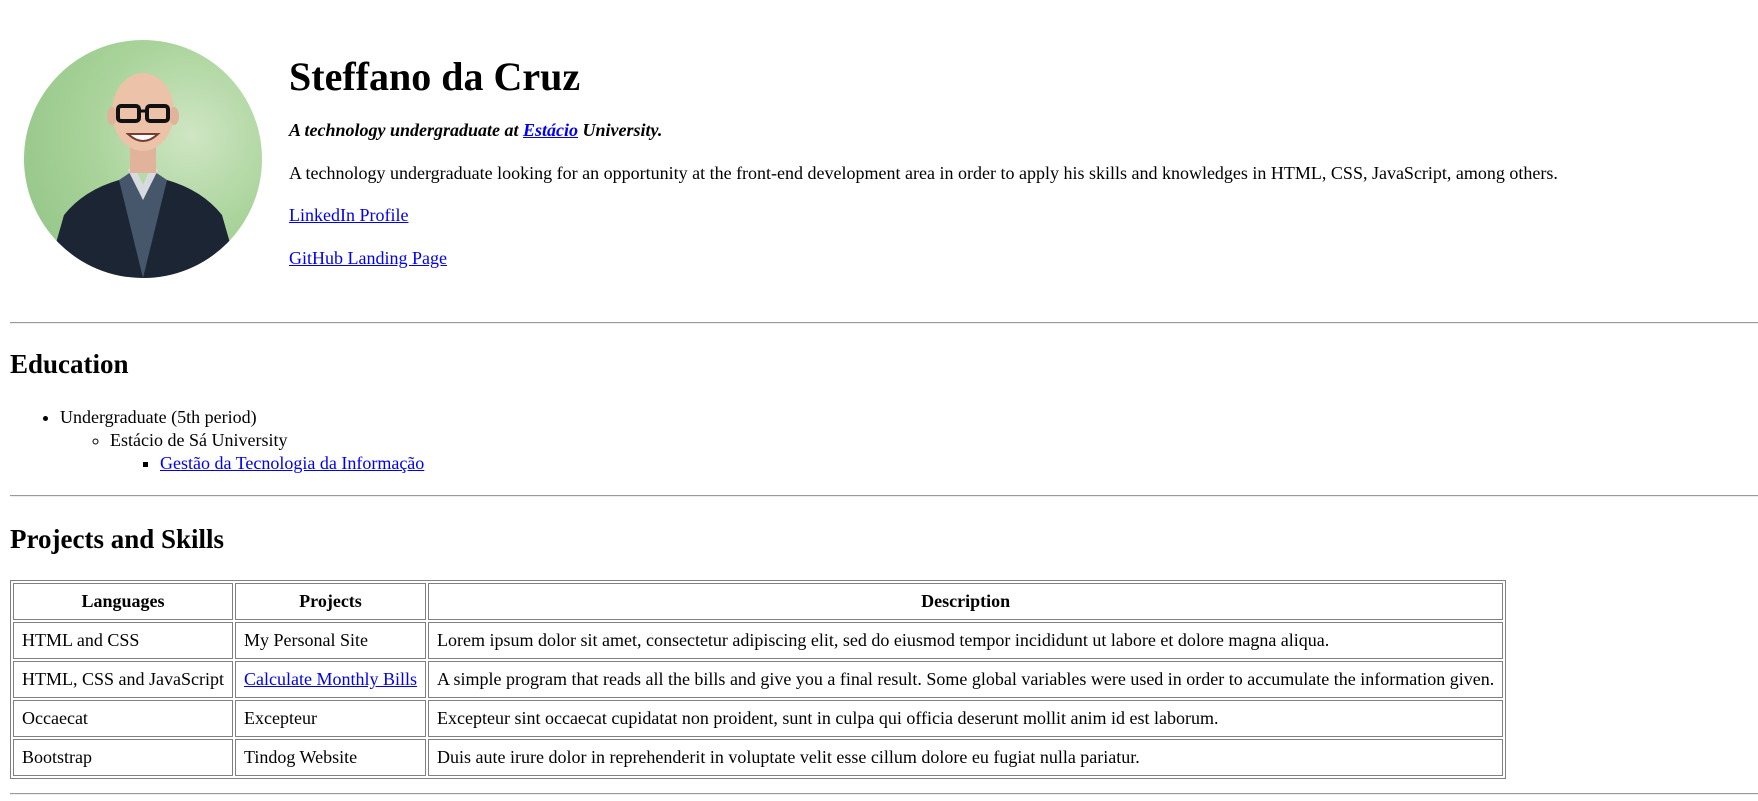 This screenshot has height=801, width=1758. I want to click on education-level: Undergraduate (5th period), so click(158, 417).